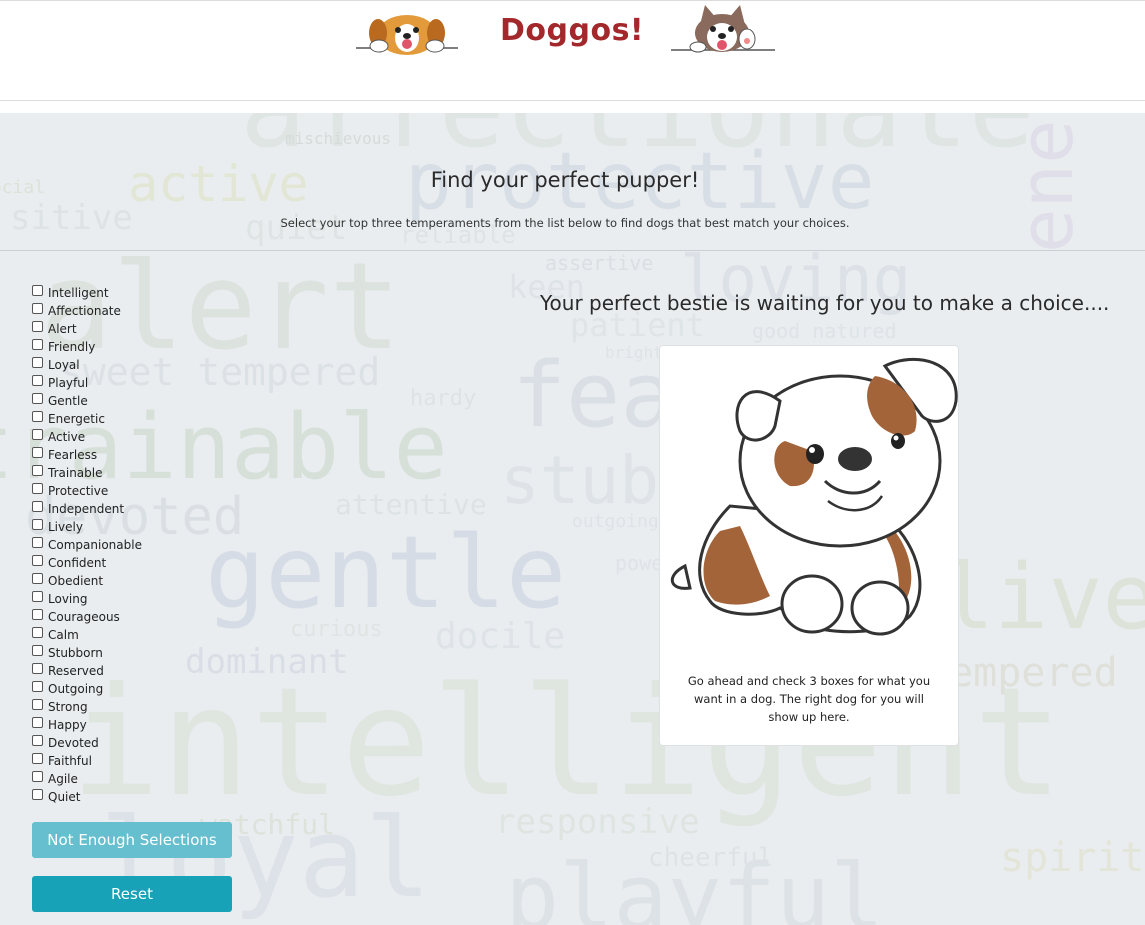 This screenshot has height=925, width=1145. Describe the element at coordinates (87, 419) in the screenshot. I see `temperament-option: Energetic` at that location.